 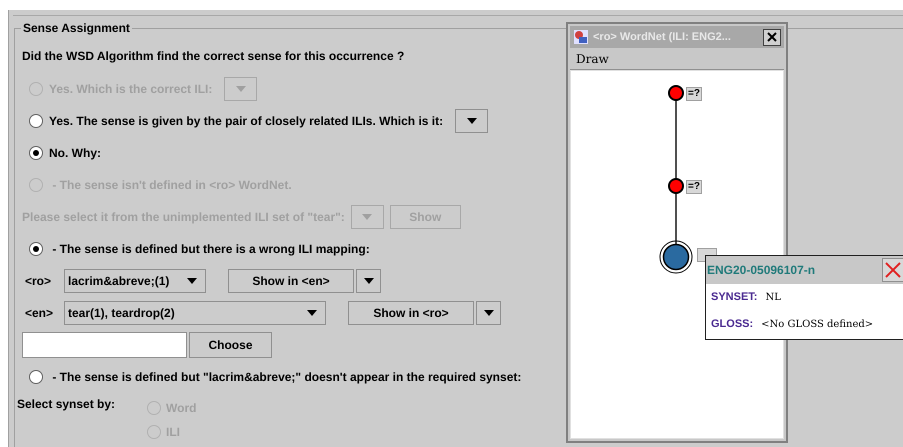 I want to click on field-label: SYNSET:, so click(x=734, y=298).